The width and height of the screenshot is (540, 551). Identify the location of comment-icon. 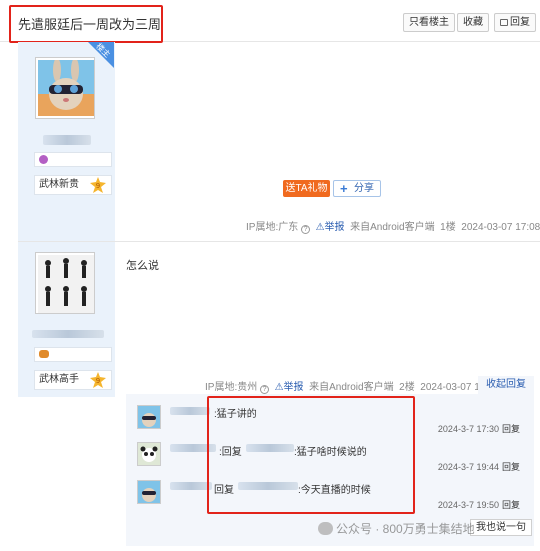
(504, 22).